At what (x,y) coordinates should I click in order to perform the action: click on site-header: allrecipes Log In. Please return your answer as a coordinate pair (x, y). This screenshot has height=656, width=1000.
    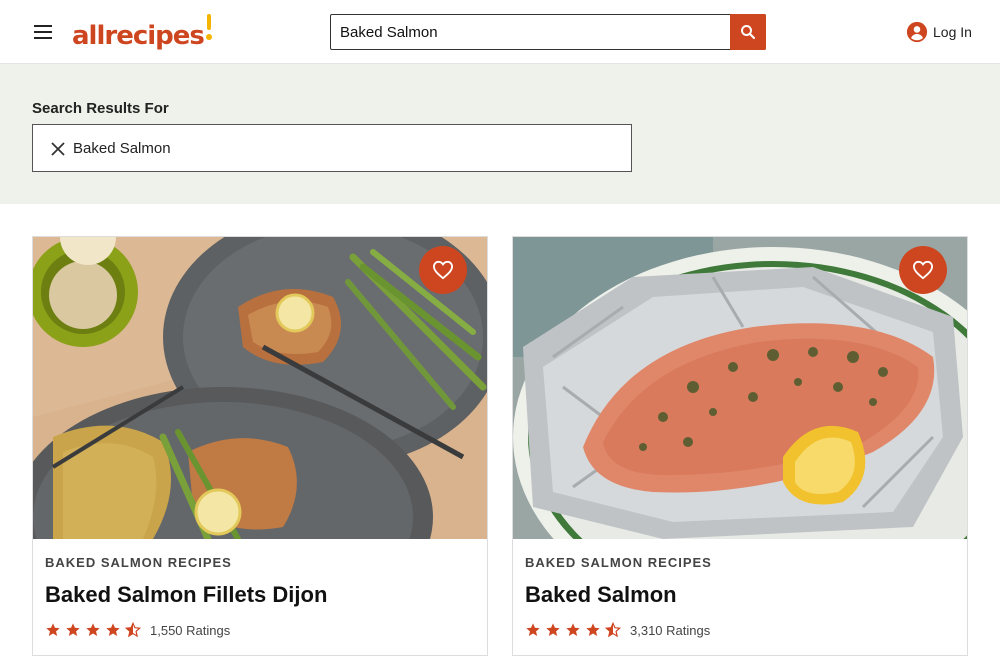
    Looking at the image, I should click on (500, 32).